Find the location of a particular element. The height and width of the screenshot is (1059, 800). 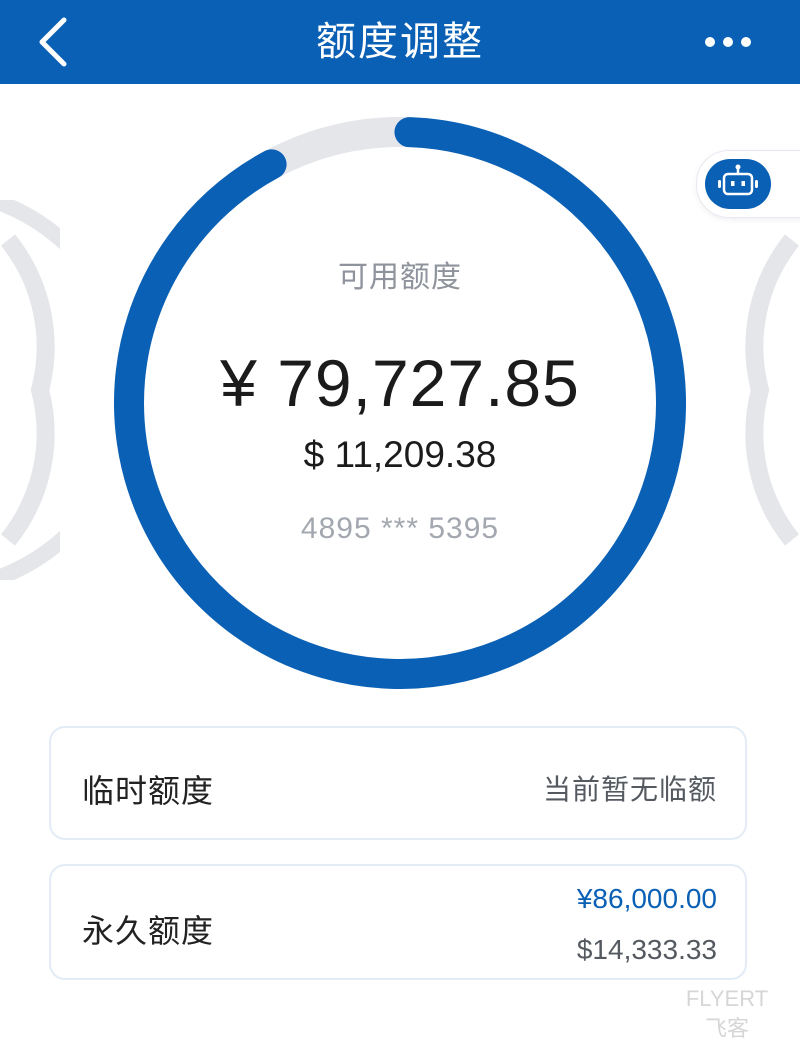

robot-icon is located at coordinates (738, 180).